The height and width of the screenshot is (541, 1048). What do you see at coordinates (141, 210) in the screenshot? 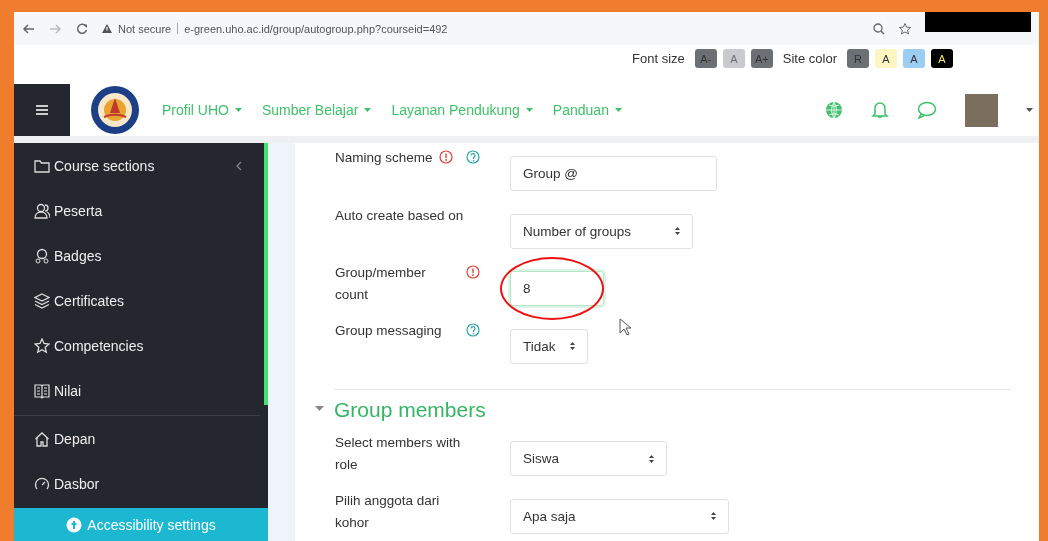
I see `sidebar-item: Peserta` at bounding box center [141, 210].